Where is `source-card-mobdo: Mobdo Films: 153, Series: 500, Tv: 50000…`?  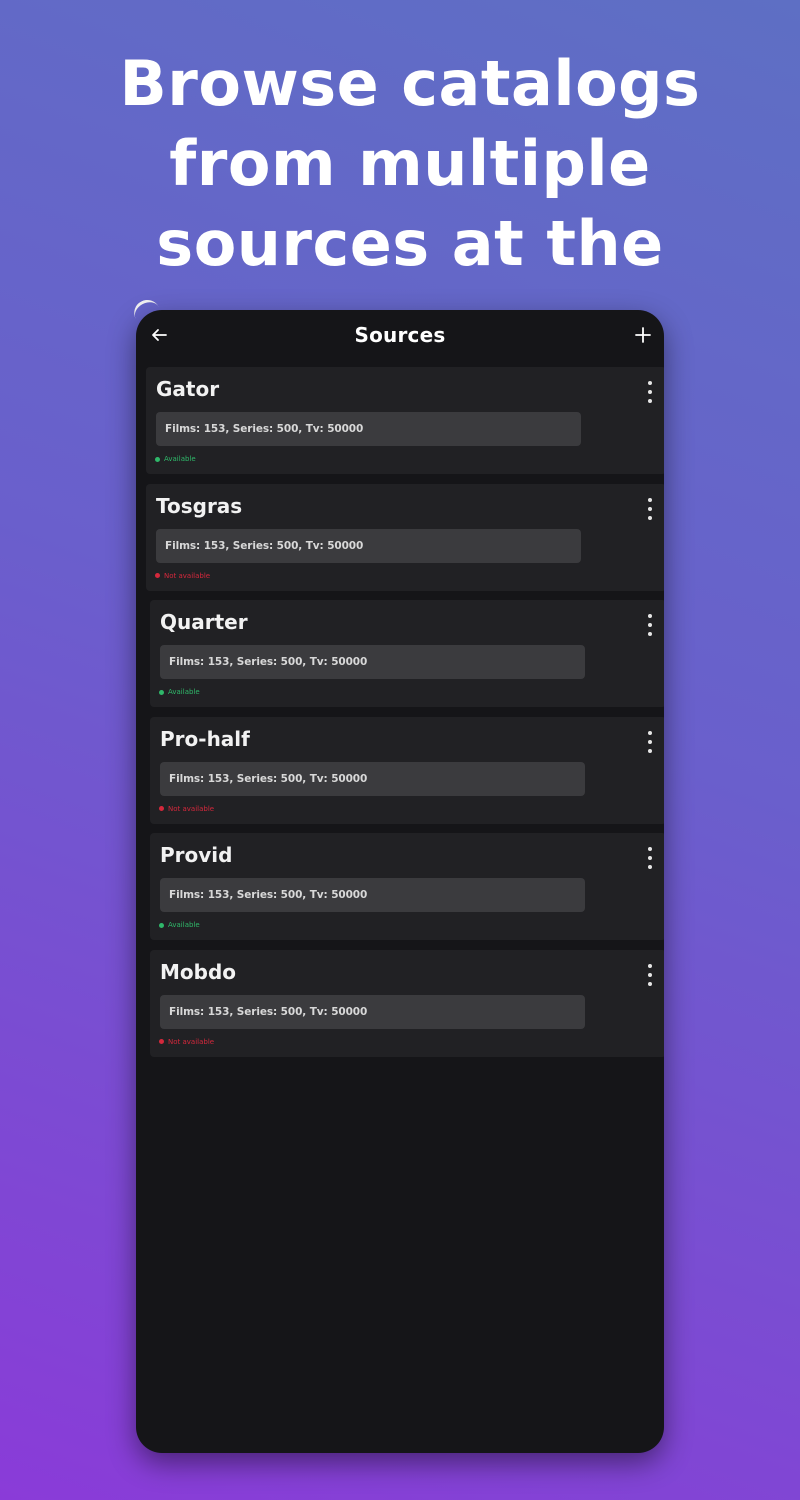
source-card-mobdo: Mobdo Films: 153, Series: 500, Tv: 50000… is located at coordinates (407, 1003).